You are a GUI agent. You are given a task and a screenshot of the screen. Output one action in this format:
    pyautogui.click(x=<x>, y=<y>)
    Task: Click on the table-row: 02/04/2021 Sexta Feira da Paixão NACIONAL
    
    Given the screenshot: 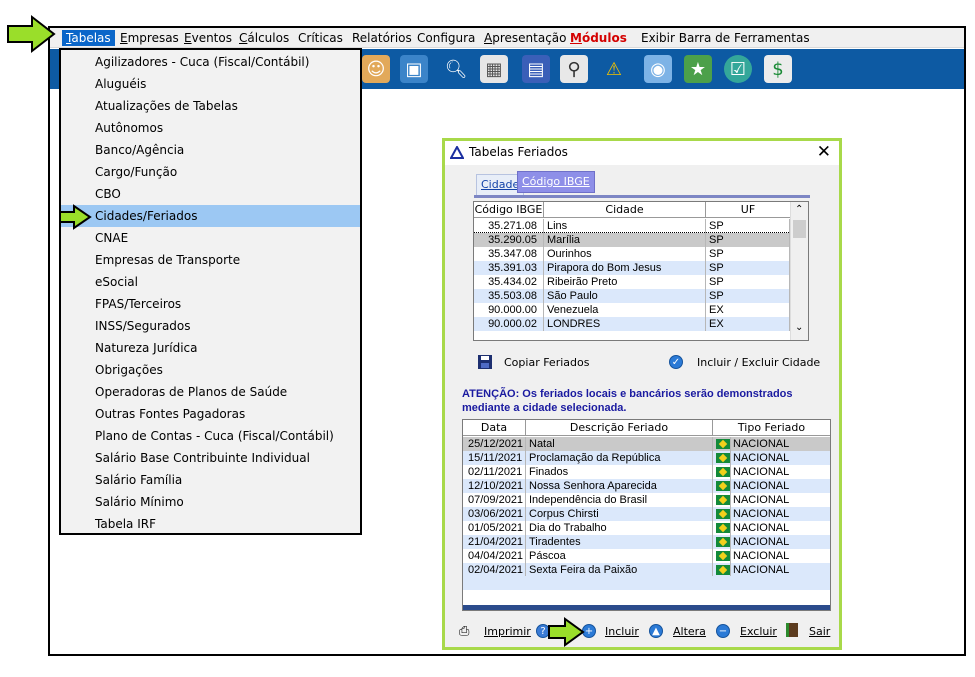 What is the action you would take?
    pyautogui.click(x=646, y=570)
    